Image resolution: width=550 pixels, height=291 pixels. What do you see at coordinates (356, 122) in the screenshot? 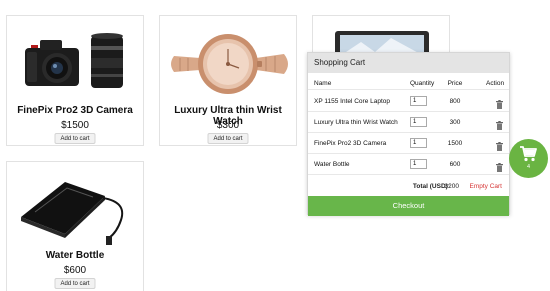
I see `cart-item-name: Luxury Ultra thin Wrist Watch` at bounding box center [356, 122].